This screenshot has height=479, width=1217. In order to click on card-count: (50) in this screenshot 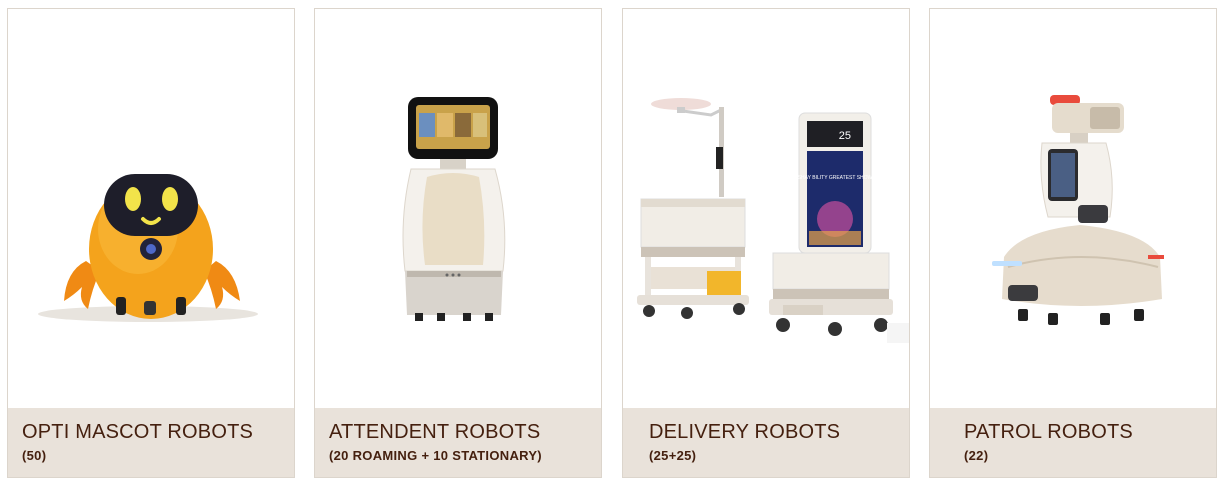, I will do `click(34, 455)`.